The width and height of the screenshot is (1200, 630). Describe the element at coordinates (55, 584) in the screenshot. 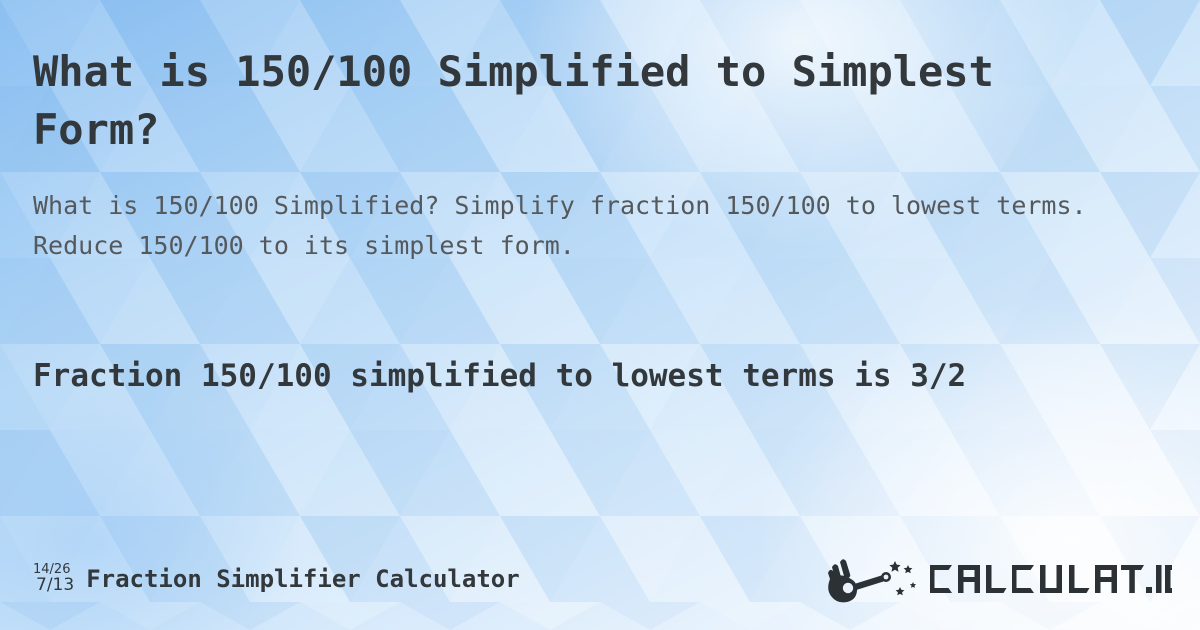

I see `fraction-after-value: 7/13` at that location.